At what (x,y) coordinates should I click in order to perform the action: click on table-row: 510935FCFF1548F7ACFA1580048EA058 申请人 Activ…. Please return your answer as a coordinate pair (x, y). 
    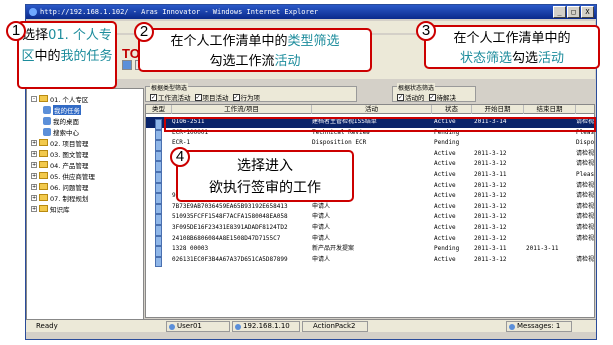
    Looking at the image, I should click on (370, 218).